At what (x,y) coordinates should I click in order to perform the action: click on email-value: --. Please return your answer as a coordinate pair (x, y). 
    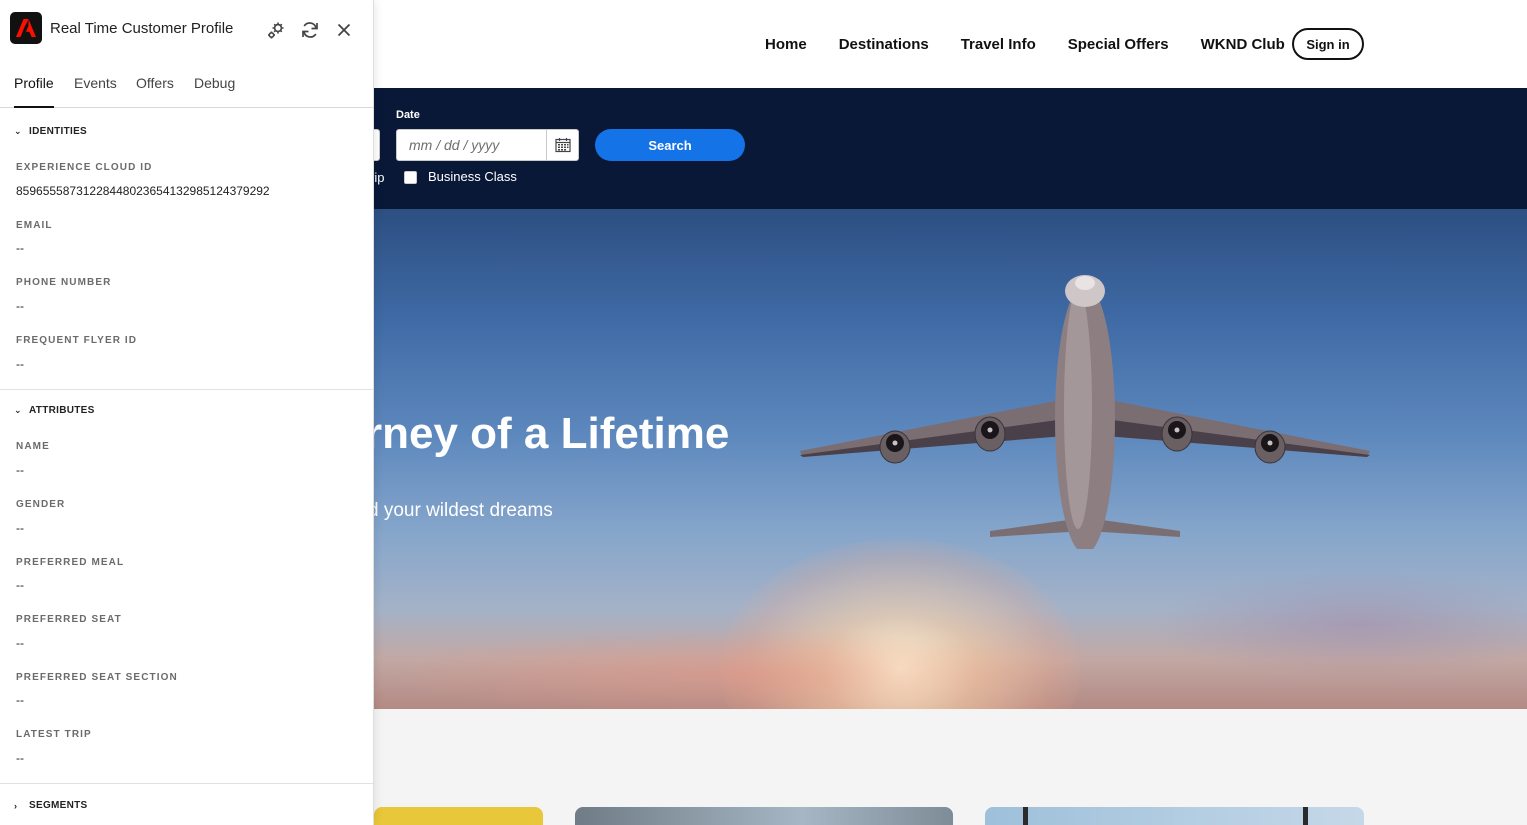
    Looking at the image, I should click on (20, 248).